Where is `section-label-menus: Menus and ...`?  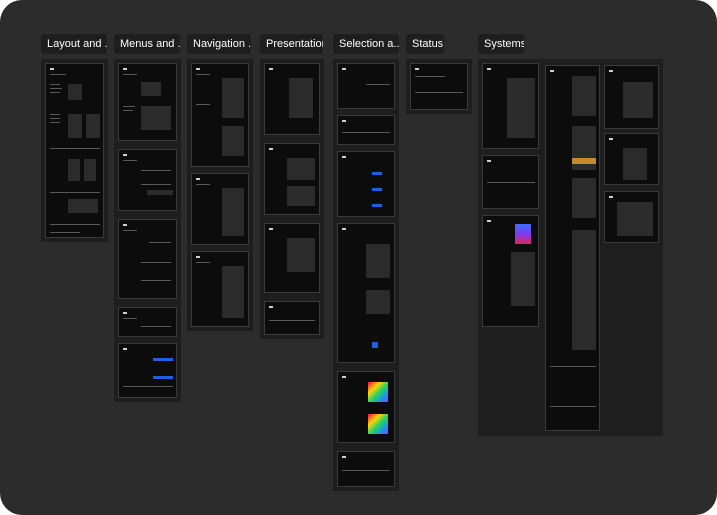
section-label-menus: Menus and ... is located at coordinates (147, 44).